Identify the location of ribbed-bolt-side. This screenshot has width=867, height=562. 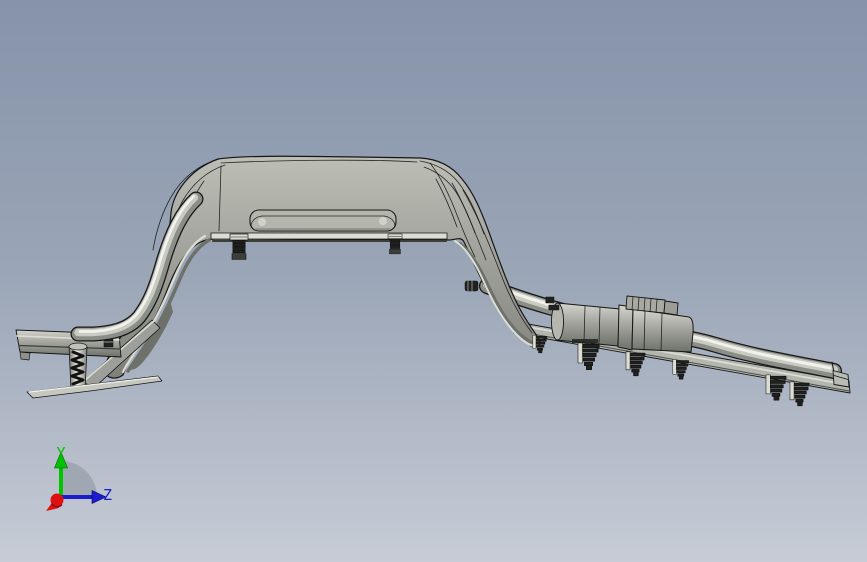
(471, 286).